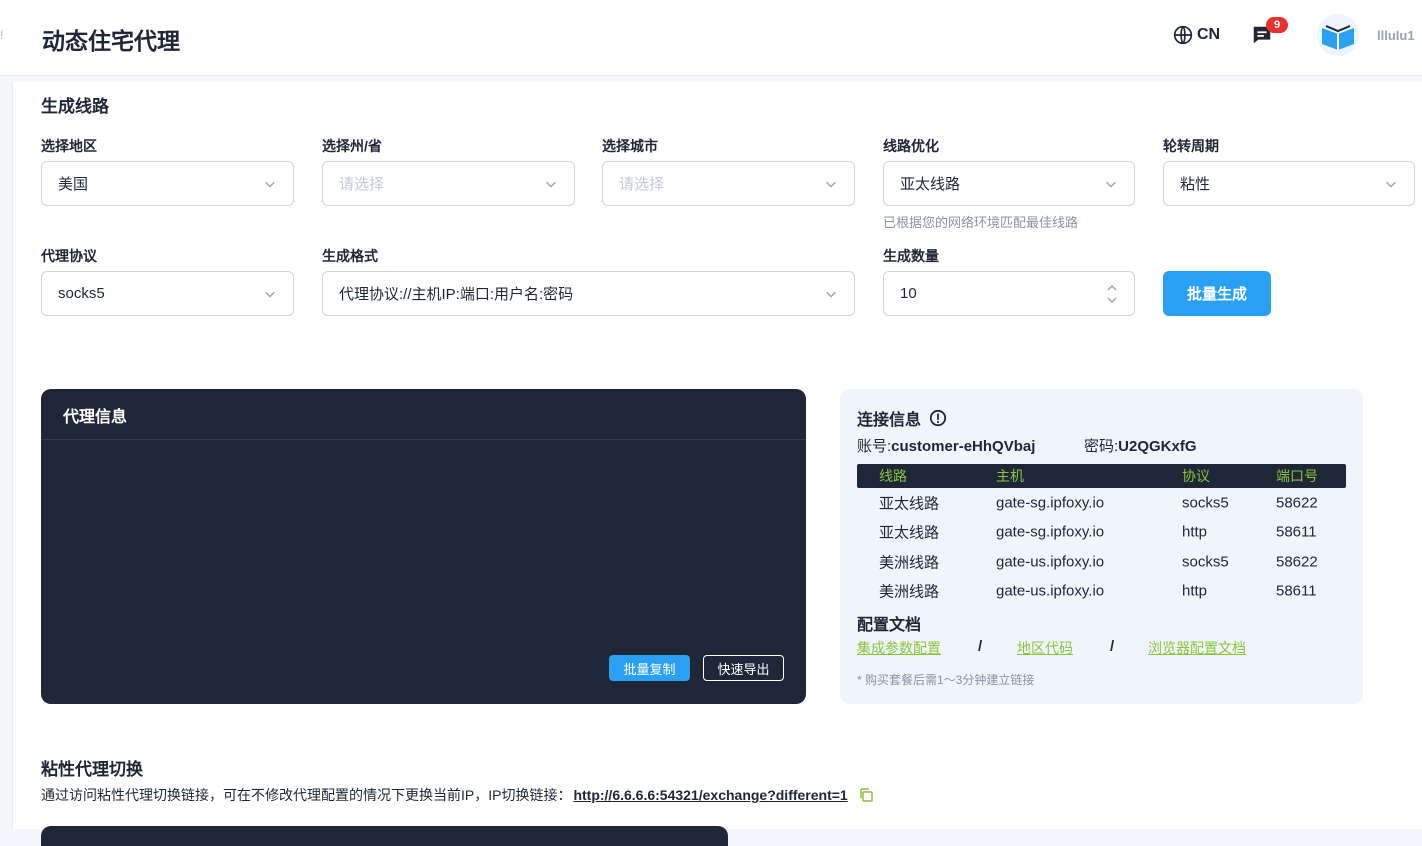 Image resolution: width=1422 pixels, height=846 pixels. Describe the element at coordinates (1101, 446) in the screenshot. I see `password-label: 密码:` at that location.